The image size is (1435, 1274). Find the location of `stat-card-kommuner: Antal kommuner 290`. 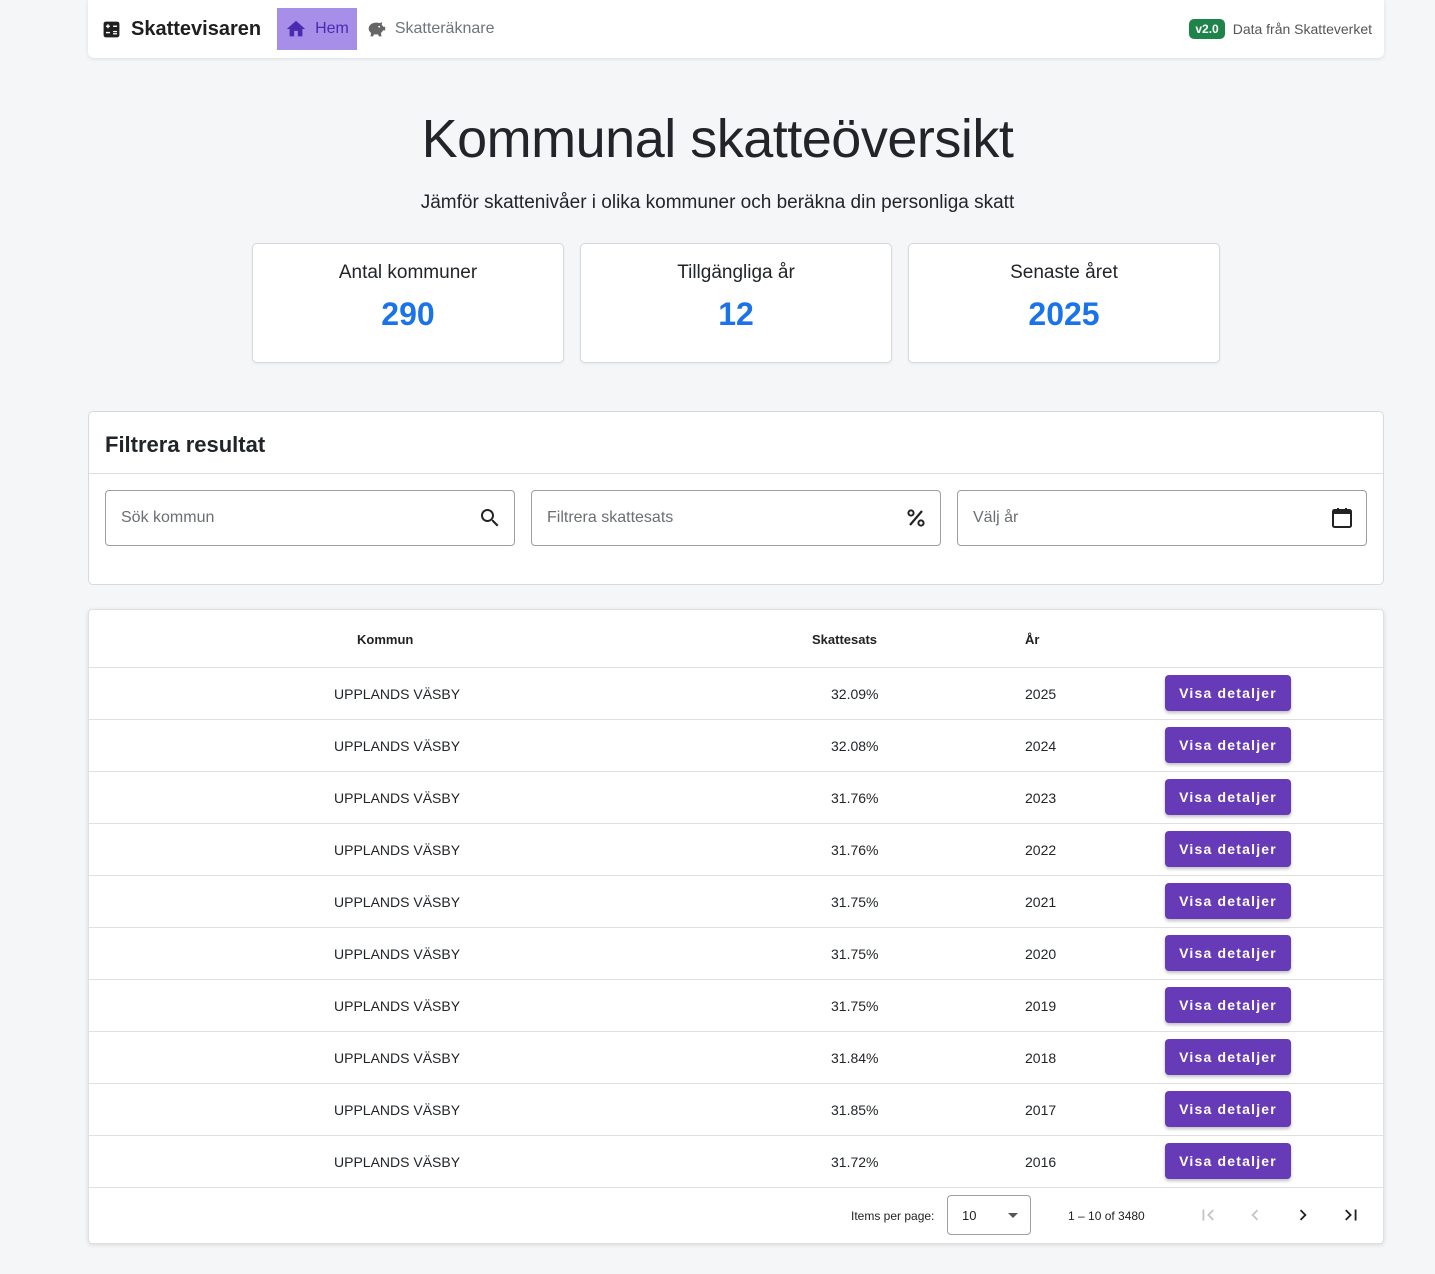

stat-card-kommuner: Antal kommuner 290 is located at coordinates (408, 303).